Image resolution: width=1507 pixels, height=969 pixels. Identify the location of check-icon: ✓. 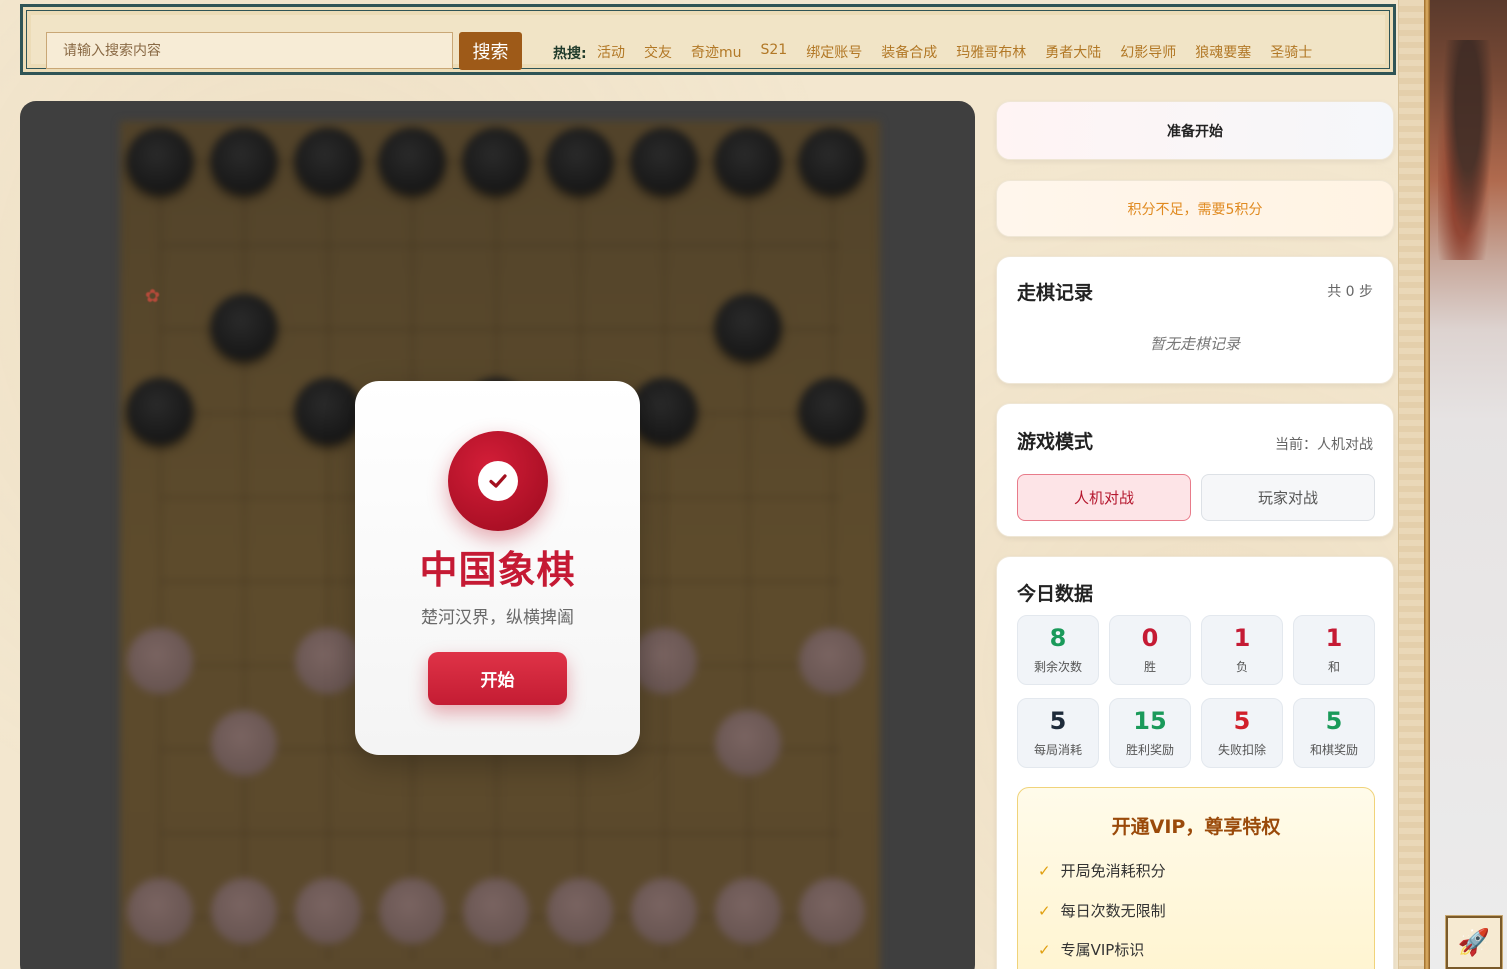
(1044, 911).